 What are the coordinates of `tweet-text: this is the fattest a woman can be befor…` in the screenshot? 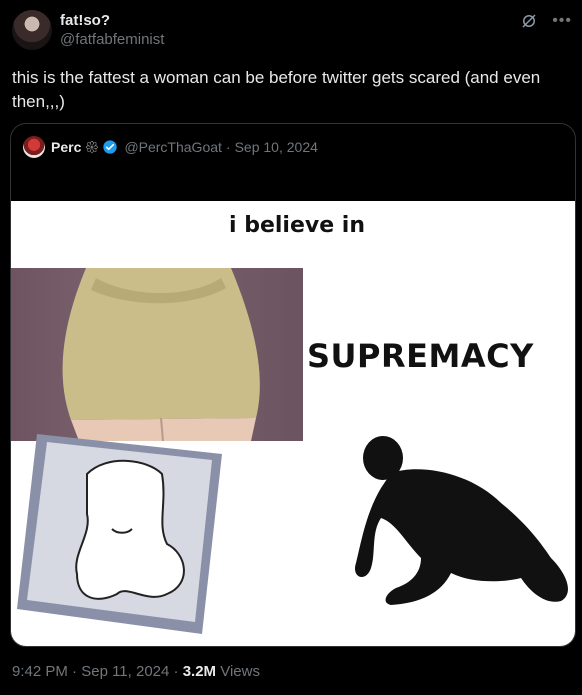 It's located at (276, 89).